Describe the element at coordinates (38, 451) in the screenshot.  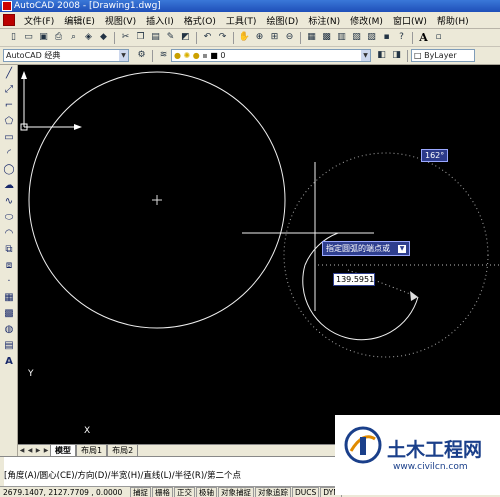
I see `tab-next-icon: ▶` at that location.